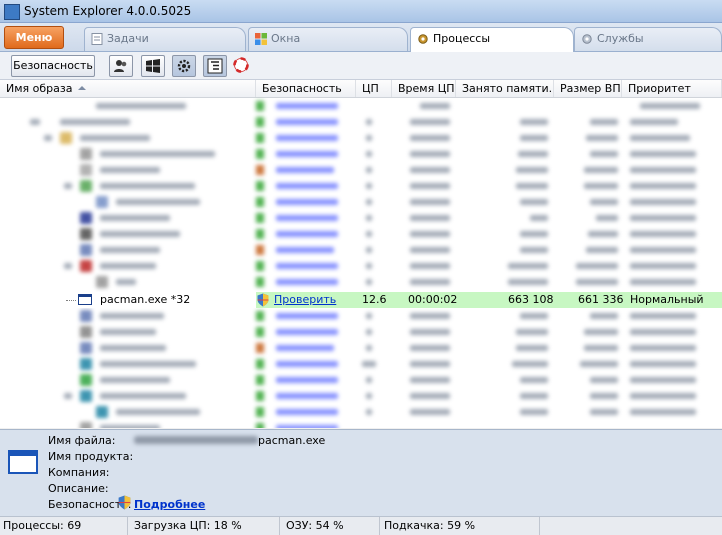 The height and width of the screenshot is (535, 722). Describe the element at coordinates (424, 88) in the screenshot. I see `col-cpu-time: Время ЦП` at that location.